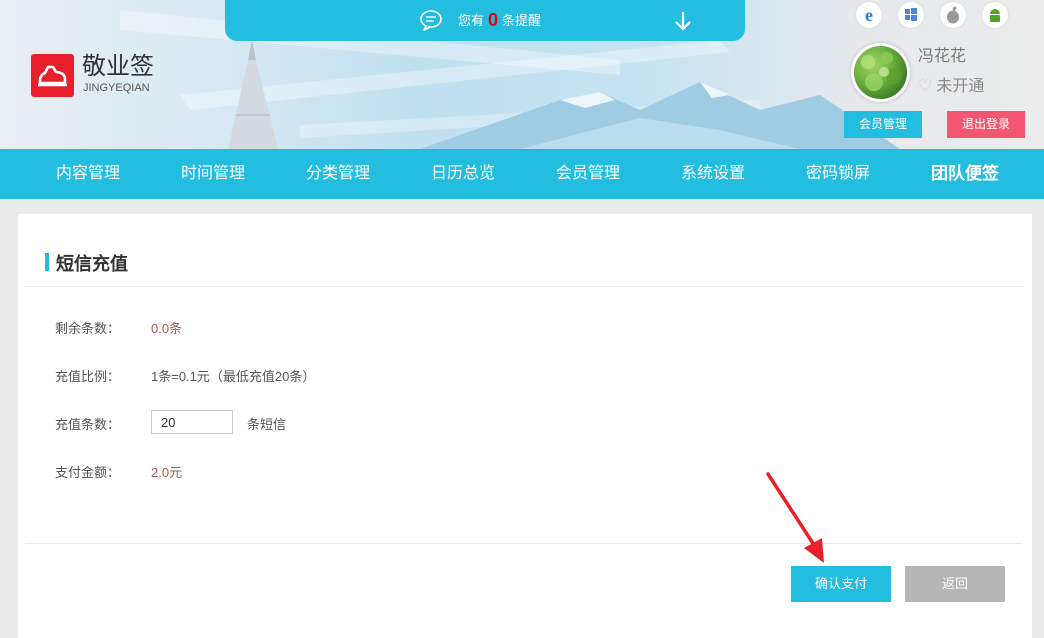 This screenshot has height=638, width=1044. Describe the element at coordinates (841, 584) in the screenshot. I see `confirm-payment-button: 确认支付` at that location.